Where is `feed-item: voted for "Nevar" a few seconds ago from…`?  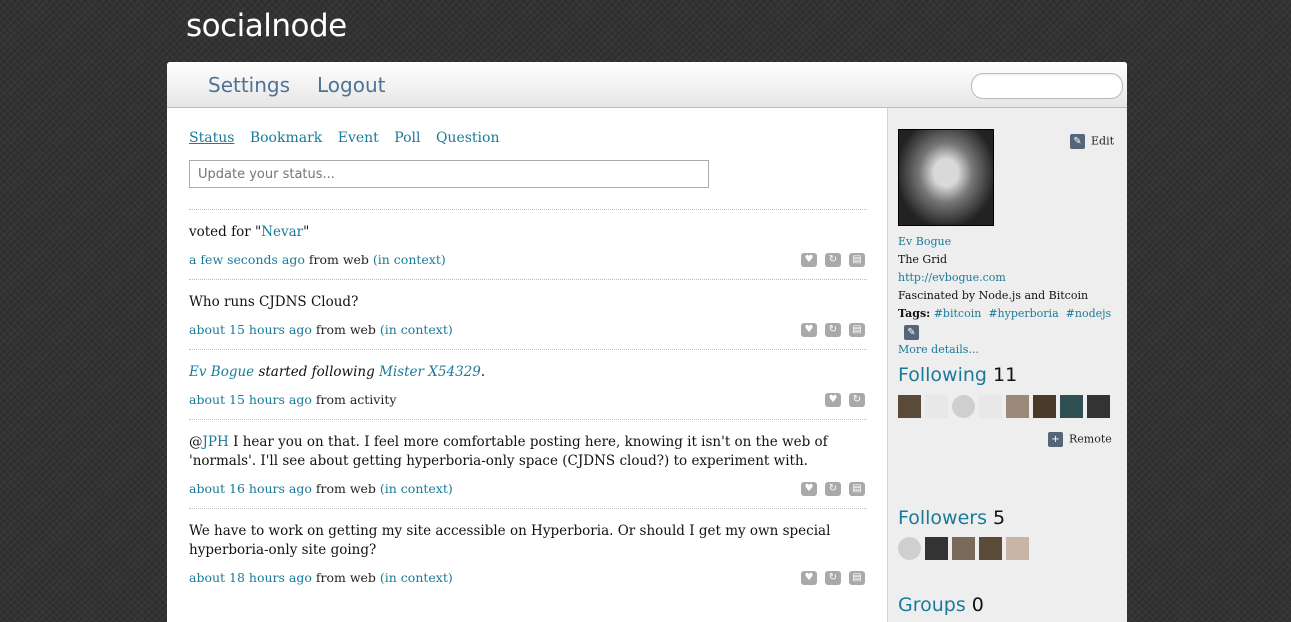
feed-item: voted for "Nevar" a few seconds ago from… is located at coordinates (528, 244).